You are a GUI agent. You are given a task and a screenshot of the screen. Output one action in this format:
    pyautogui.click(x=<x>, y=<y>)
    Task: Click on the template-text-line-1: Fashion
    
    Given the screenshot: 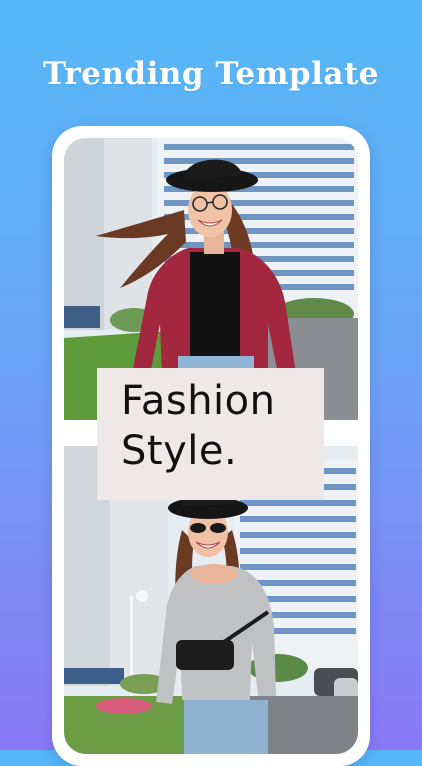 What is the action you would take?
    pyautogui.click(x=198, y=401)
    